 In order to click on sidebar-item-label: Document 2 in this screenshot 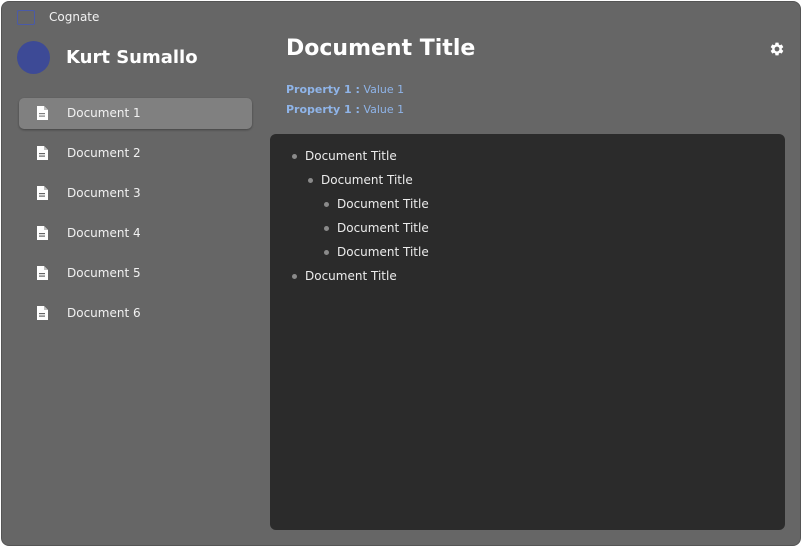, I will do `click(104, 153)`.